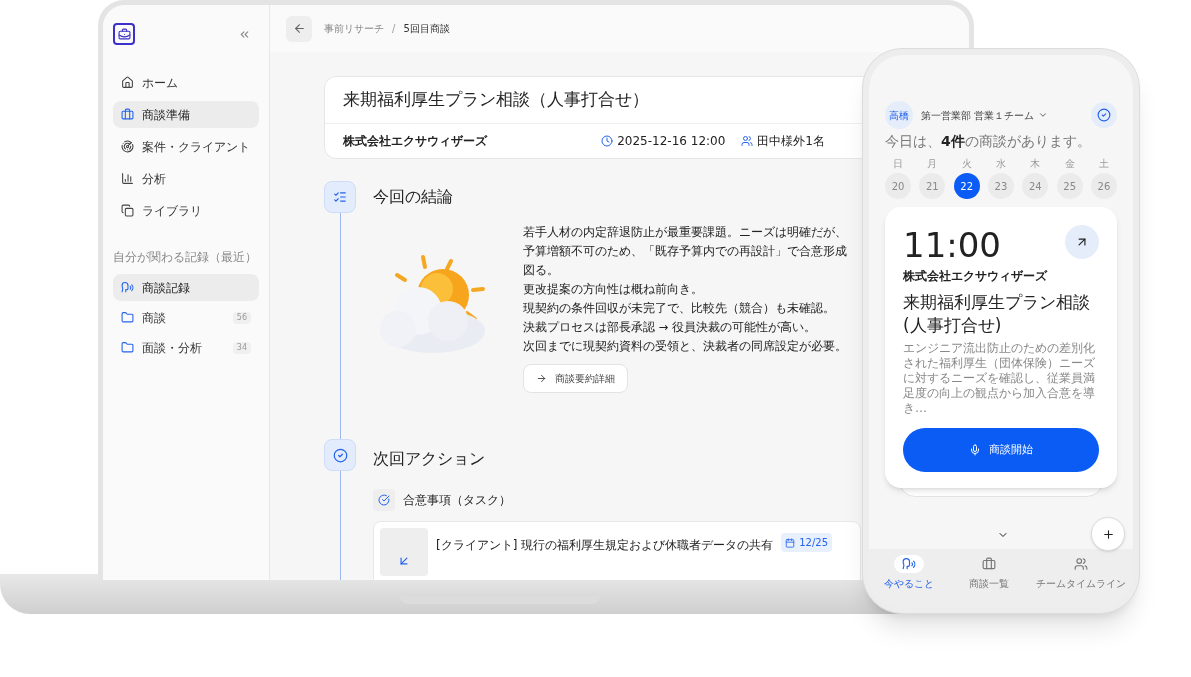 The image size is (1191, 677). Describe the element at coordinates (1069, 164) in the screenshot. I see `weekday-label: 金` at that location.